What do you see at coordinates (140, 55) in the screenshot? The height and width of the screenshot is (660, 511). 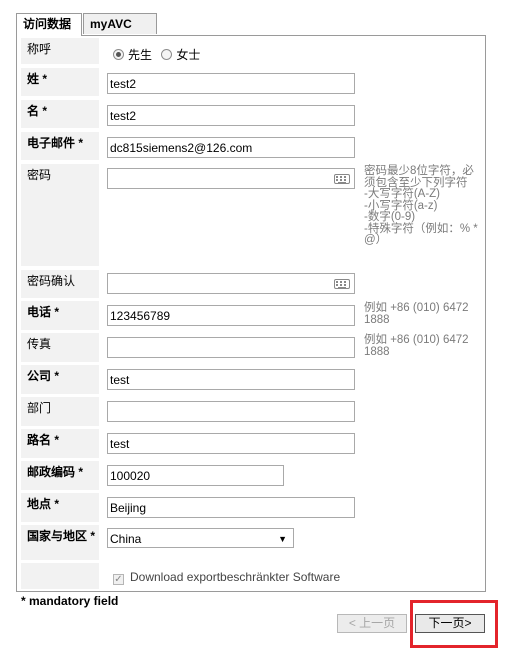 I see `salutation-mr-label: 先生` at bounding box center [140, 55].